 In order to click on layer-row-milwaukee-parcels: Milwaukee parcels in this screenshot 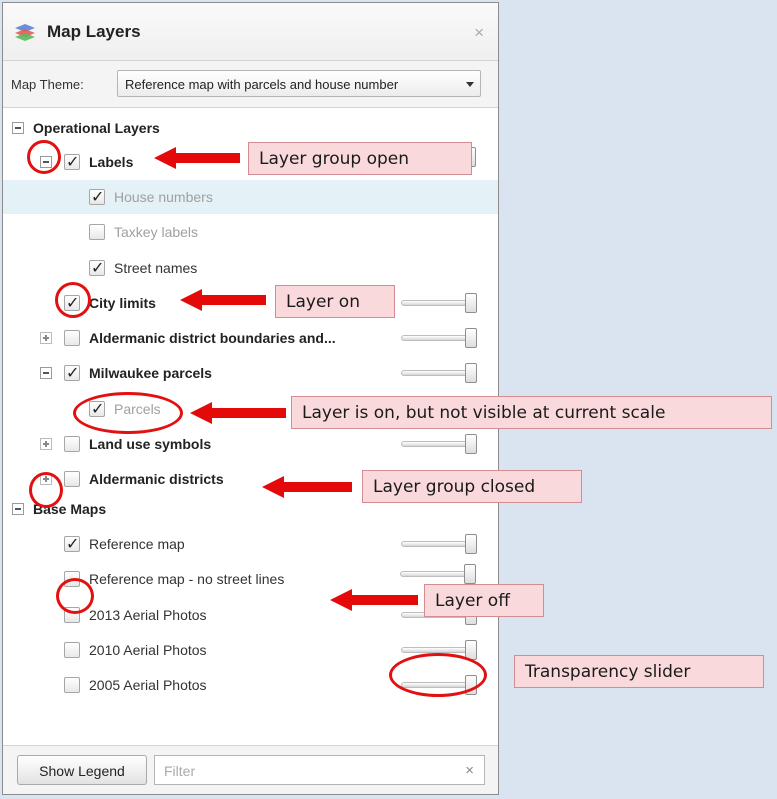, I will do `click(250, 373)`.